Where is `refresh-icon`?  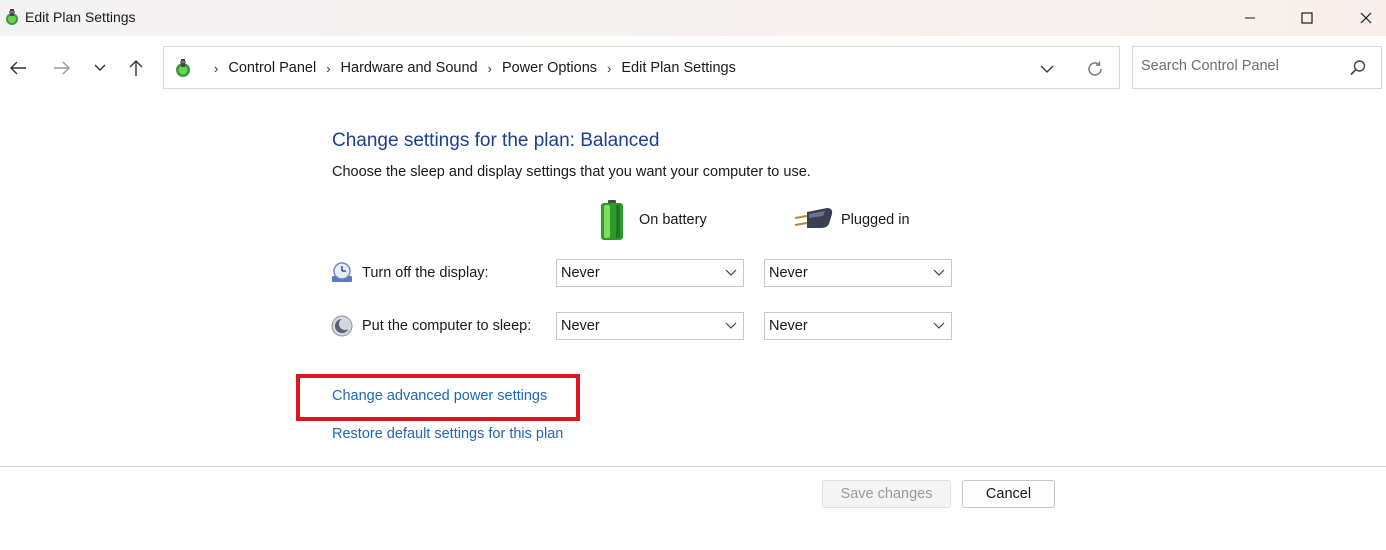 refresh-icon is located at coordinates (1095, 68).